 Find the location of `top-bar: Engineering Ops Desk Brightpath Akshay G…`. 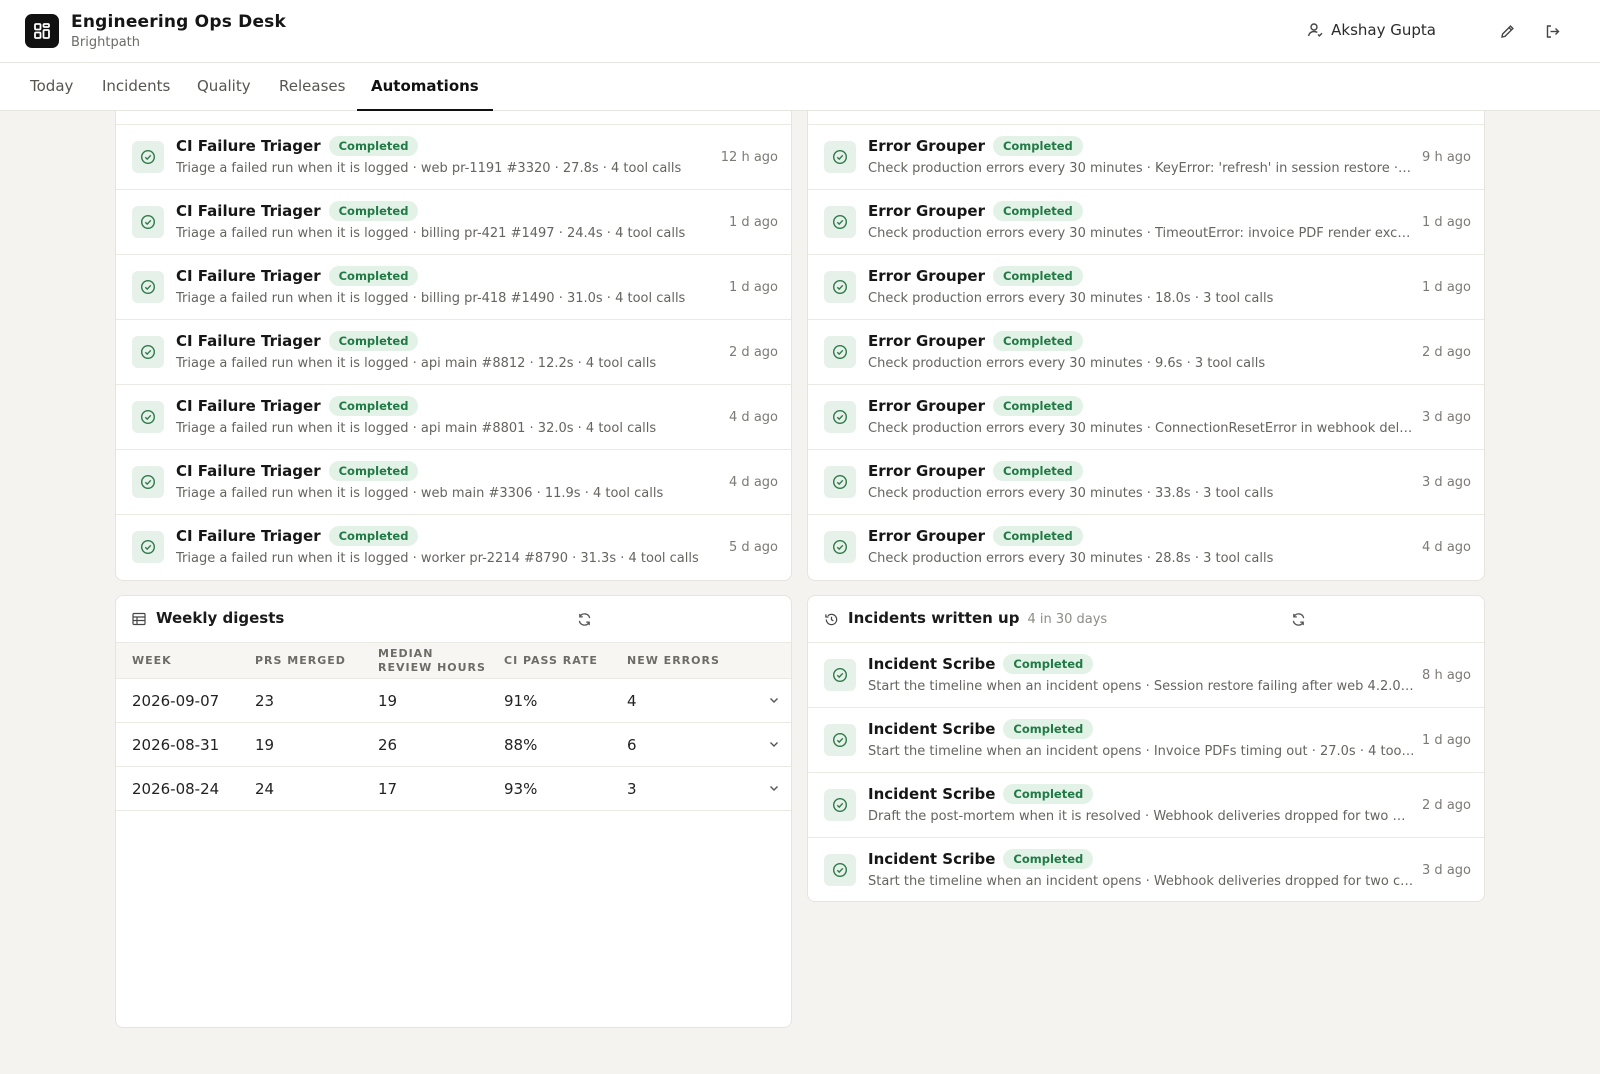

top-bar: Engineering Ops Desk Brightpath Akshay G… is located at coordinates (800, 31).